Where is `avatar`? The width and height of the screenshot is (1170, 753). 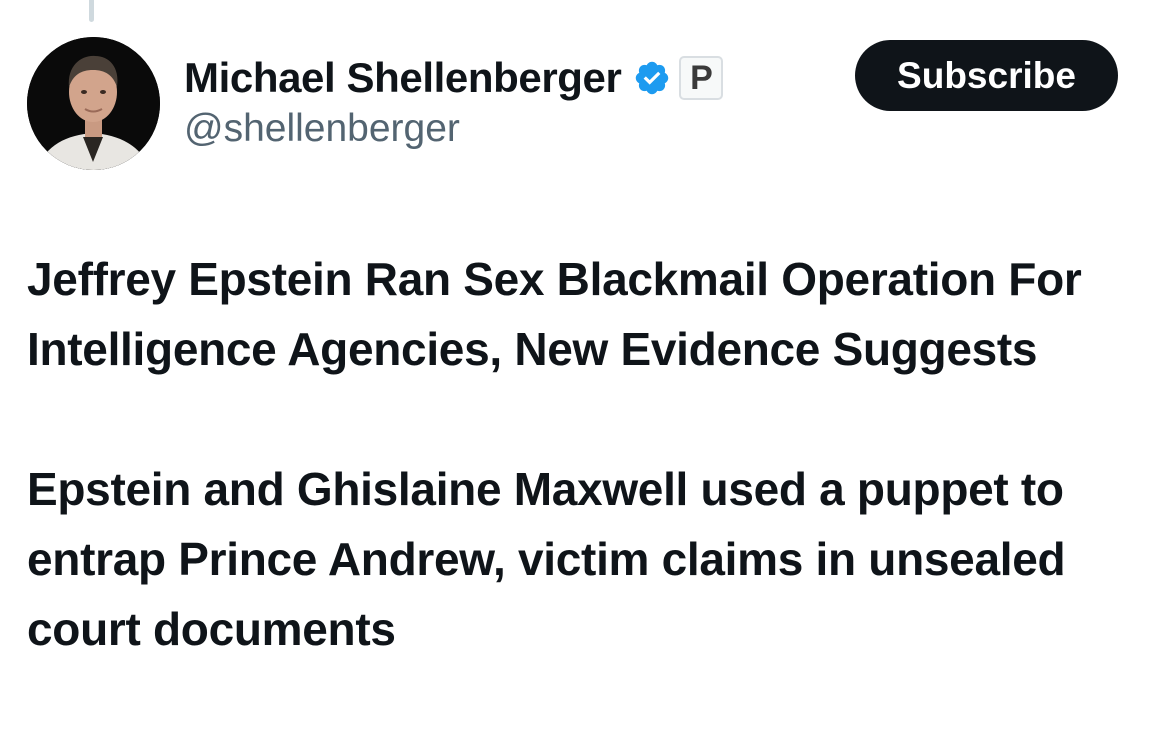 avatar is located at coordinates (93, 103).